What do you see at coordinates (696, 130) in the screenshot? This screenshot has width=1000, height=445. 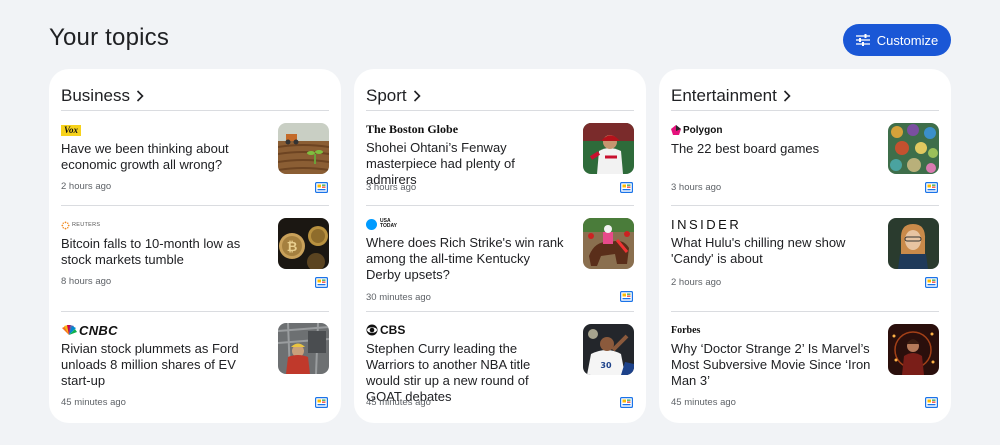 I see `source-logo-polygon: Polygon` at bounding box center [696, 130].